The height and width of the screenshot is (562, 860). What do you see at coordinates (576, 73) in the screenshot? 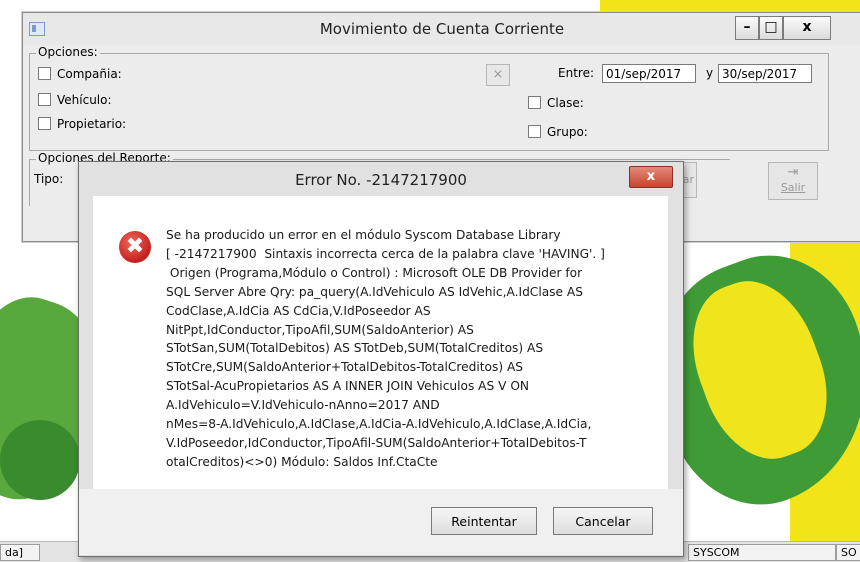
I see `between-label: Entre:` at bounding box center [576, 73].